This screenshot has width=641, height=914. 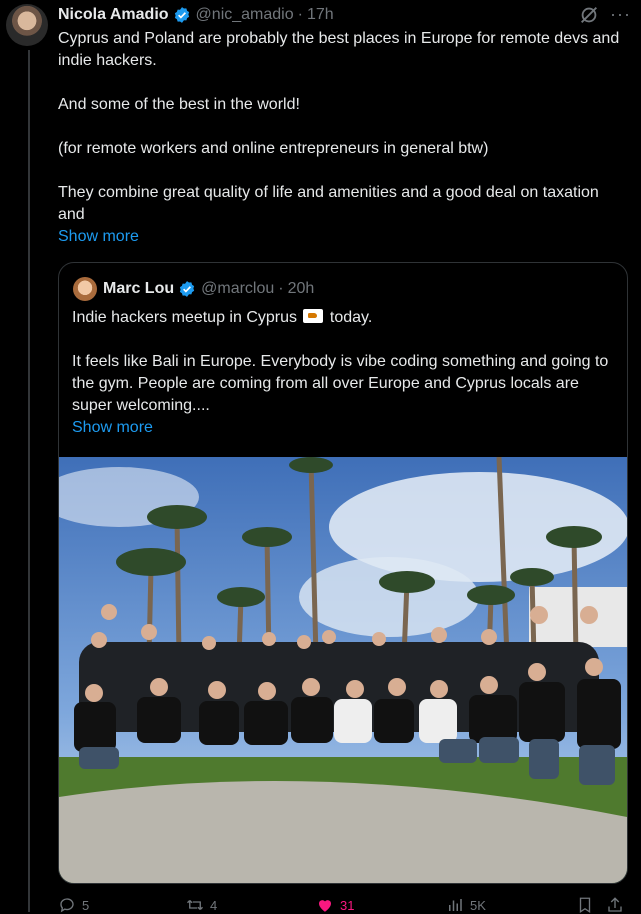 I want to click on repost-icon, so click(x=195, y=905).